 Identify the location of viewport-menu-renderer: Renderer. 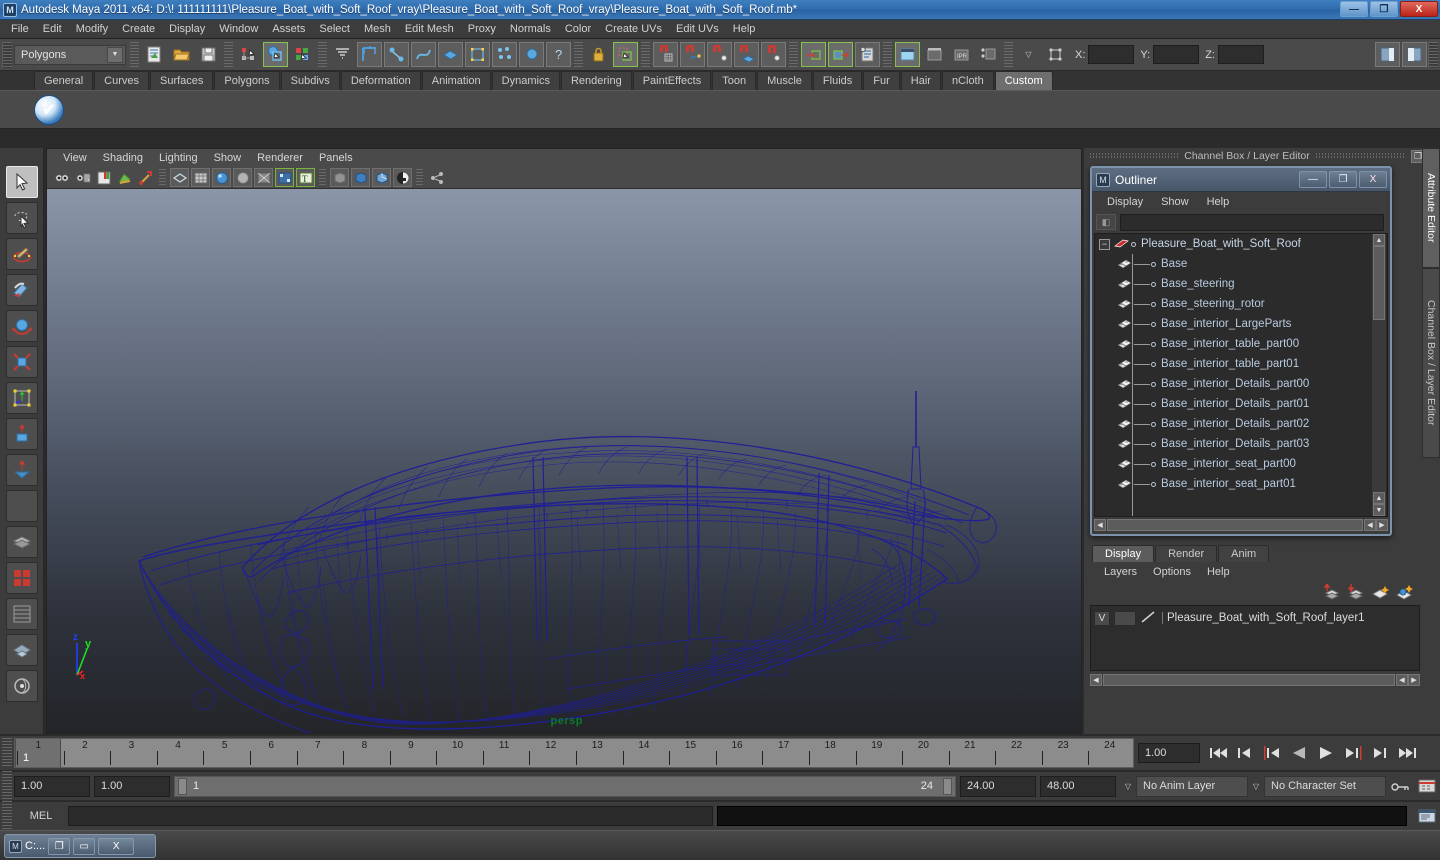
(280, 158).